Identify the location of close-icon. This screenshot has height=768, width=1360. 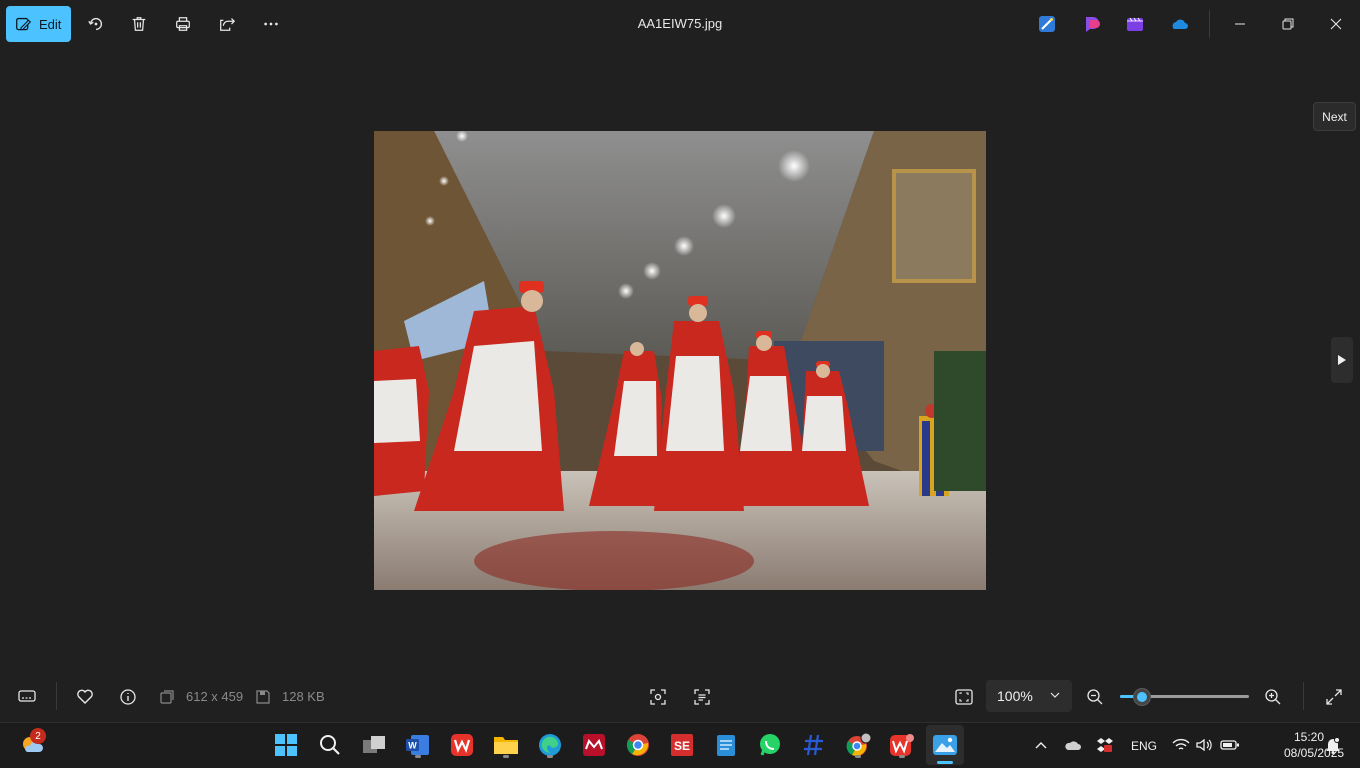
(1336, 24).